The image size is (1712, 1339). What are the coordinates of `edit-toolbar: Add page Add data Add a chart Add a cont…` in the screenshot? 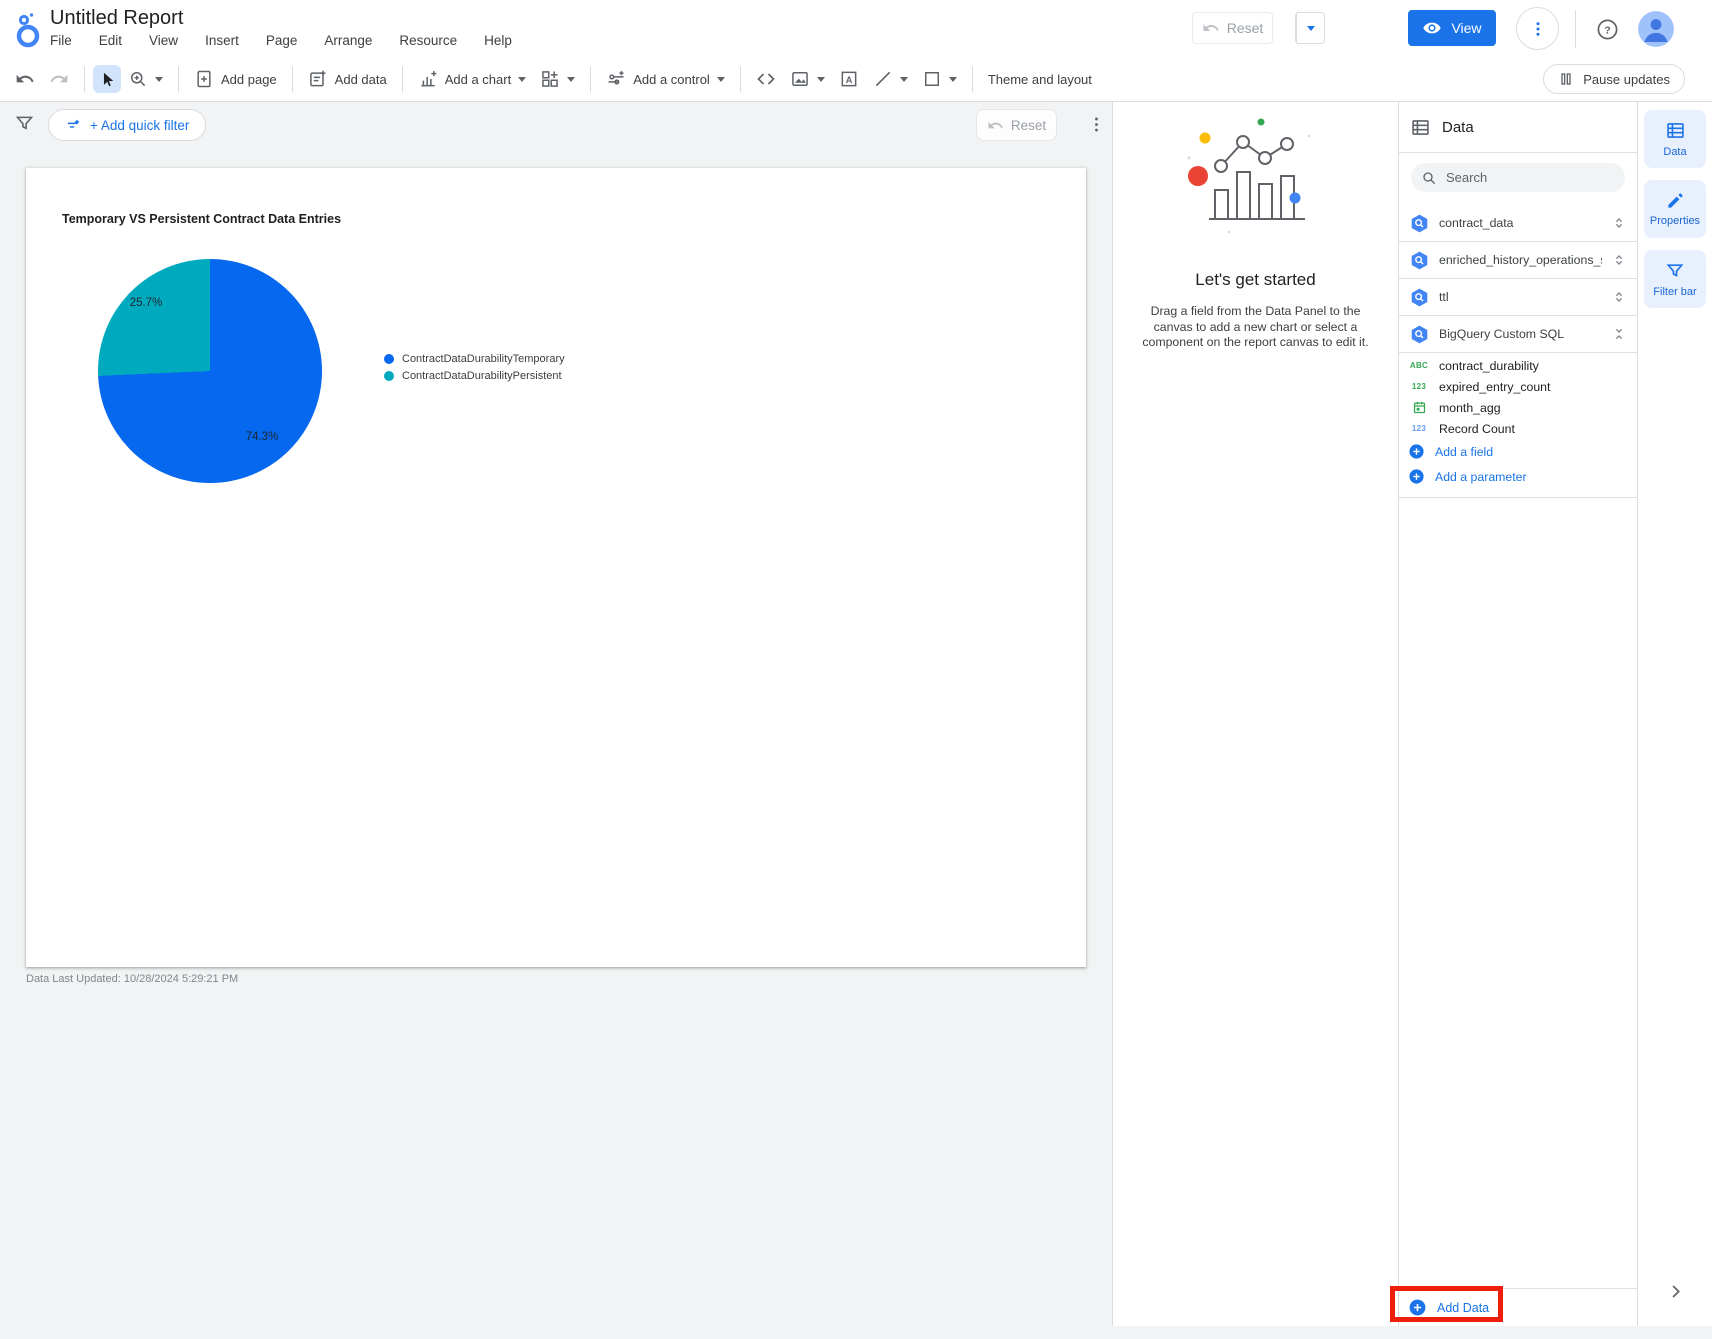 It's located at (856, 79).